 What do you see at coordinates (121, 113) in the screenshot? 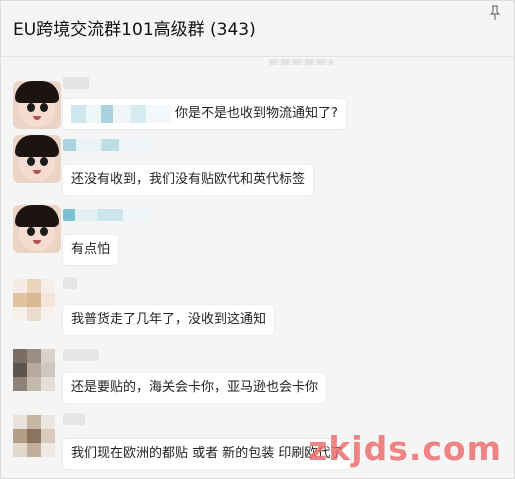
I see `mention-tag` at bounding box center [121, 113].